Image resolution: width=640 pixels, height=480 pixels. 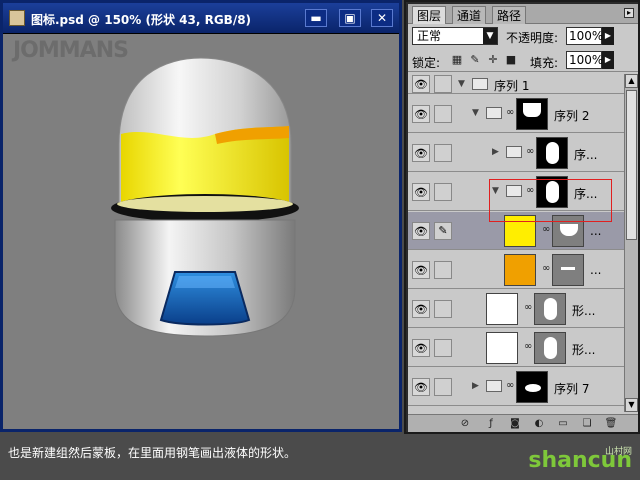 I want to click on document-title: 图标.psd @ 150% (形状 43, RGB/8), so click(x=141, y=20).